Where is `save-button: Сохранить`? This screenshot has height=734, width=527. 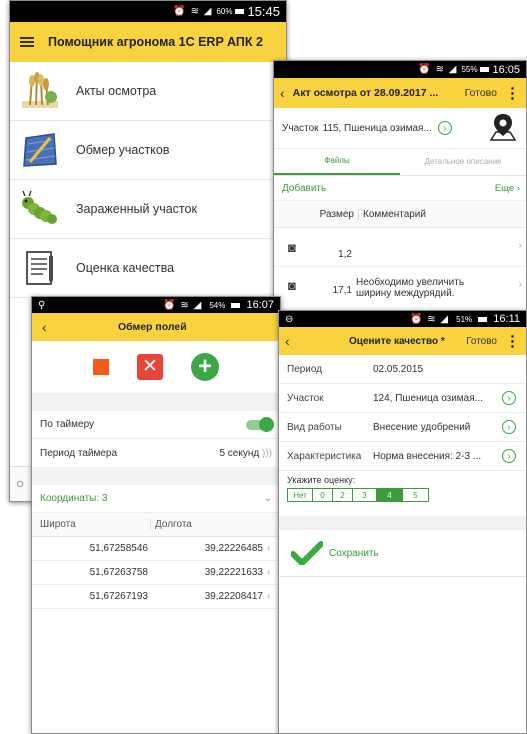 save-button: Сохранить is located at coordinates (402, 553).